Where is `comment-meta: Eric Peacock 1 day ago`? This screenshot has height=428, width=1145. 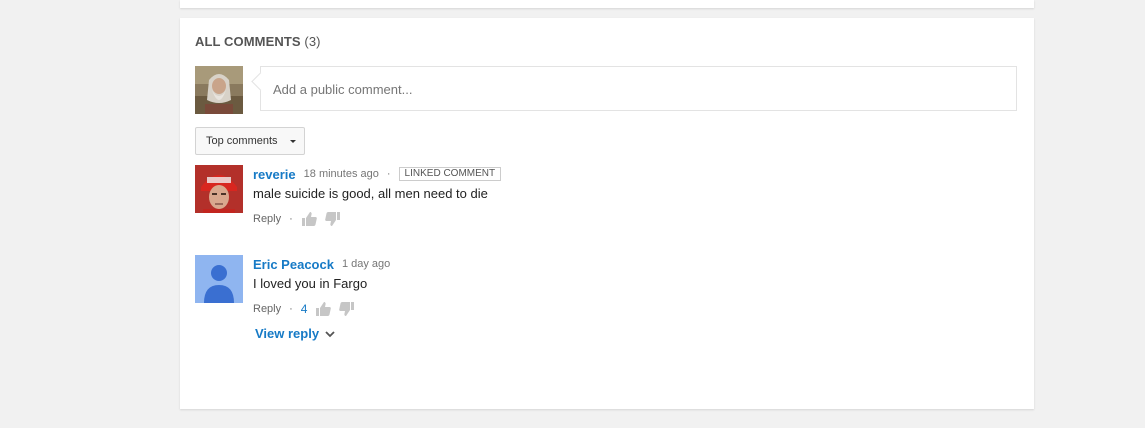 comment-meta: Eric Peacock 1 day ago is located at coordinates (603, 264).